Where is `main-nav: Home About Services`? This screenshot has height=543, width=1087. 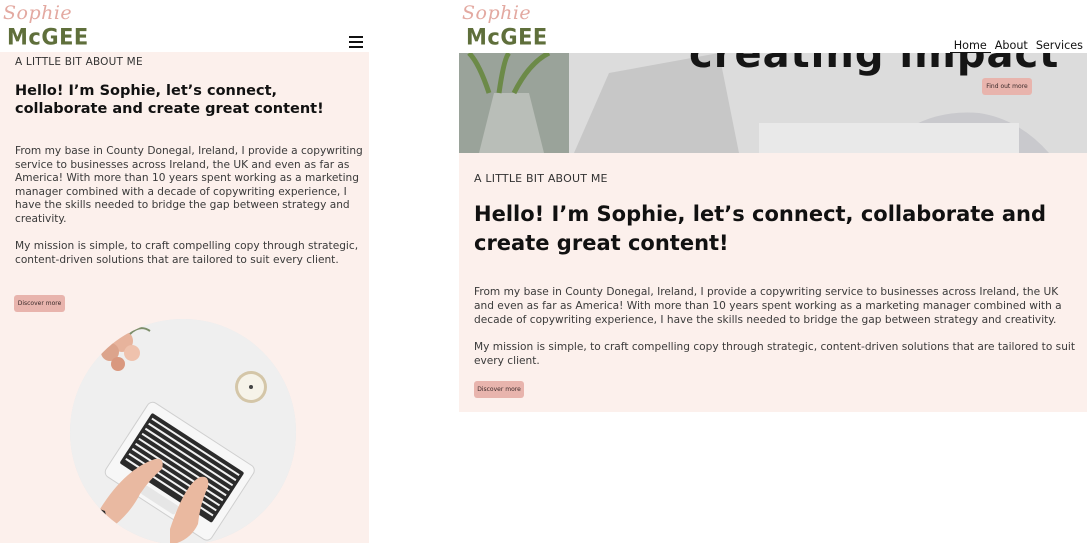 main-nav: Home About Services is located at coordinates (1018, 46).